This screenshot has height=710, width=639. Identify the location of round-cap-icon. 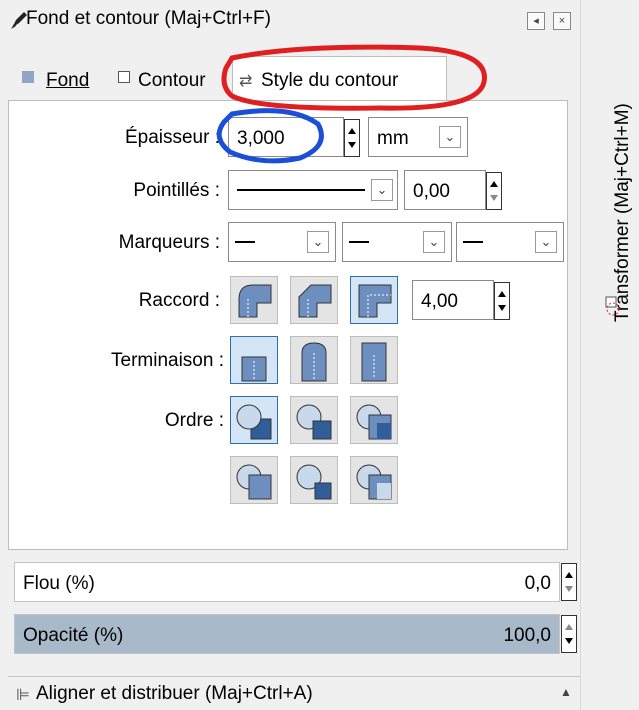
(314, 362).